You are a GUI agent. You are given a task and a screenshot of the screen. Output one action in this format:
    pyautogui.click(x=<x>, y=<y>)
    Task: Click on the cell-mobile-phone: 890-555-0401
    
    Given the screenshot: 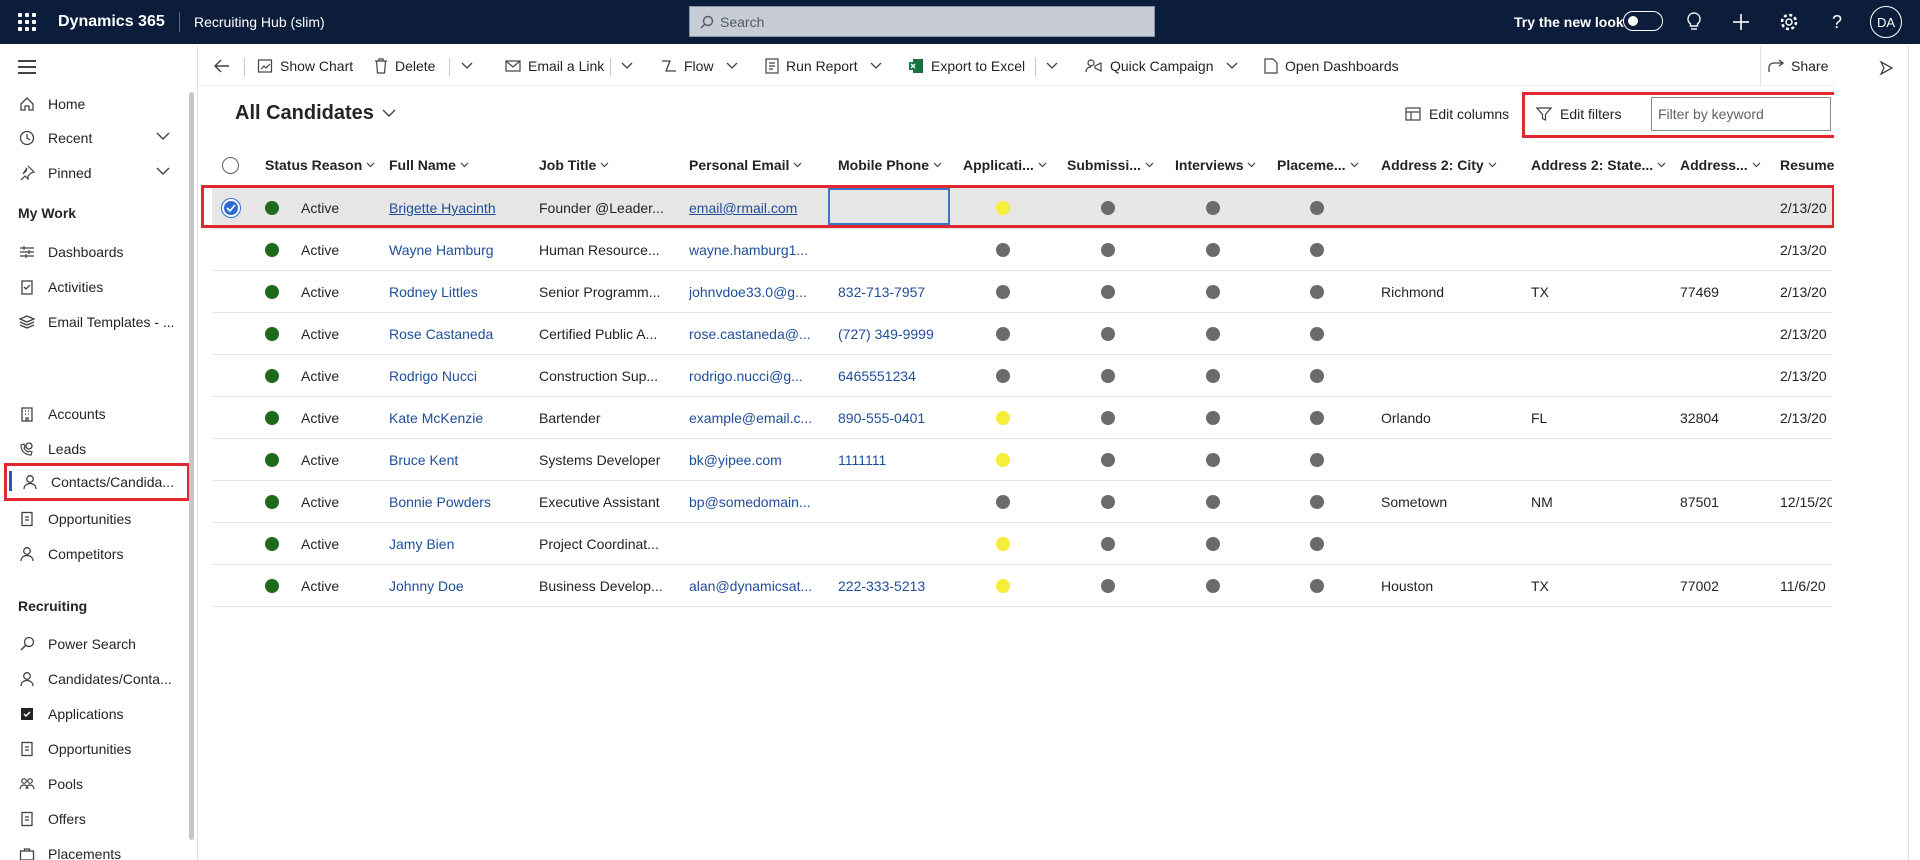 What is the action you would take?
    pyautogui.click(x=898, y=418)
    